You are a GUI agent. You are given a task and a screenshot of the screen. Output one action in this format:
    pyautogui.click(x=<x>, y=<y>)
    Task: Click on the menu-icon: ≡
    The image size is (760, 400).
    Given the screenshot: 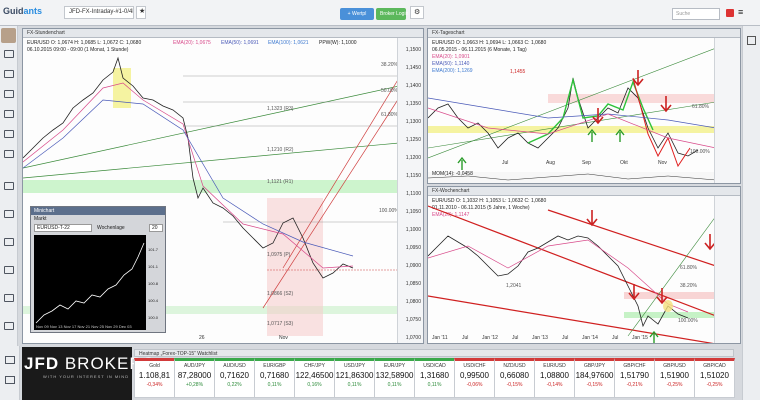 What is the action you would take?
    pyautogui.click(x=743, y=12)
    